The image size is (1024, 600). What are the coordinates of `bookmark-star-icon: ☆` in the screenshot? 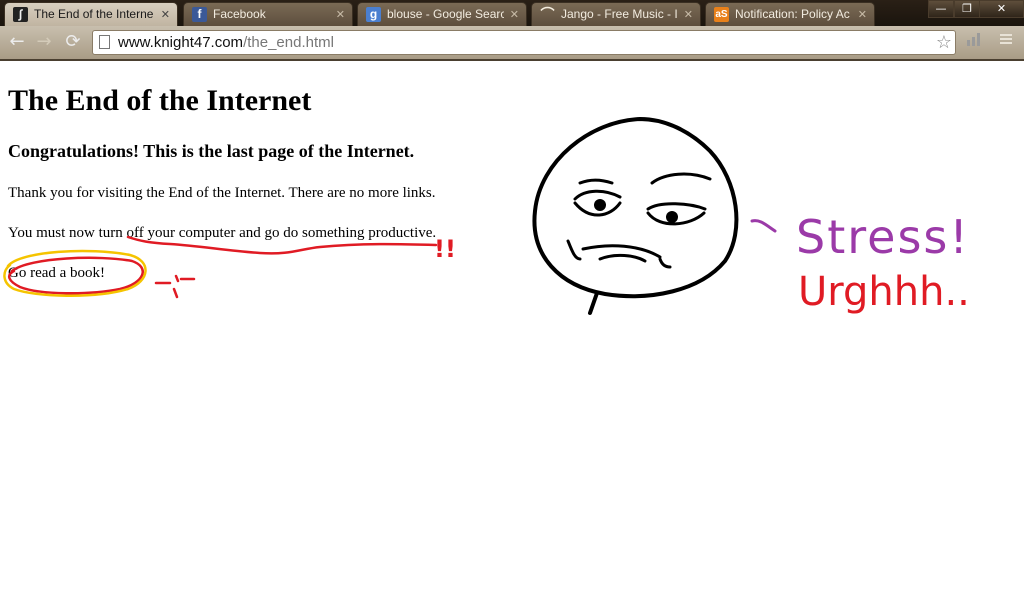 It's located at (944, 42).